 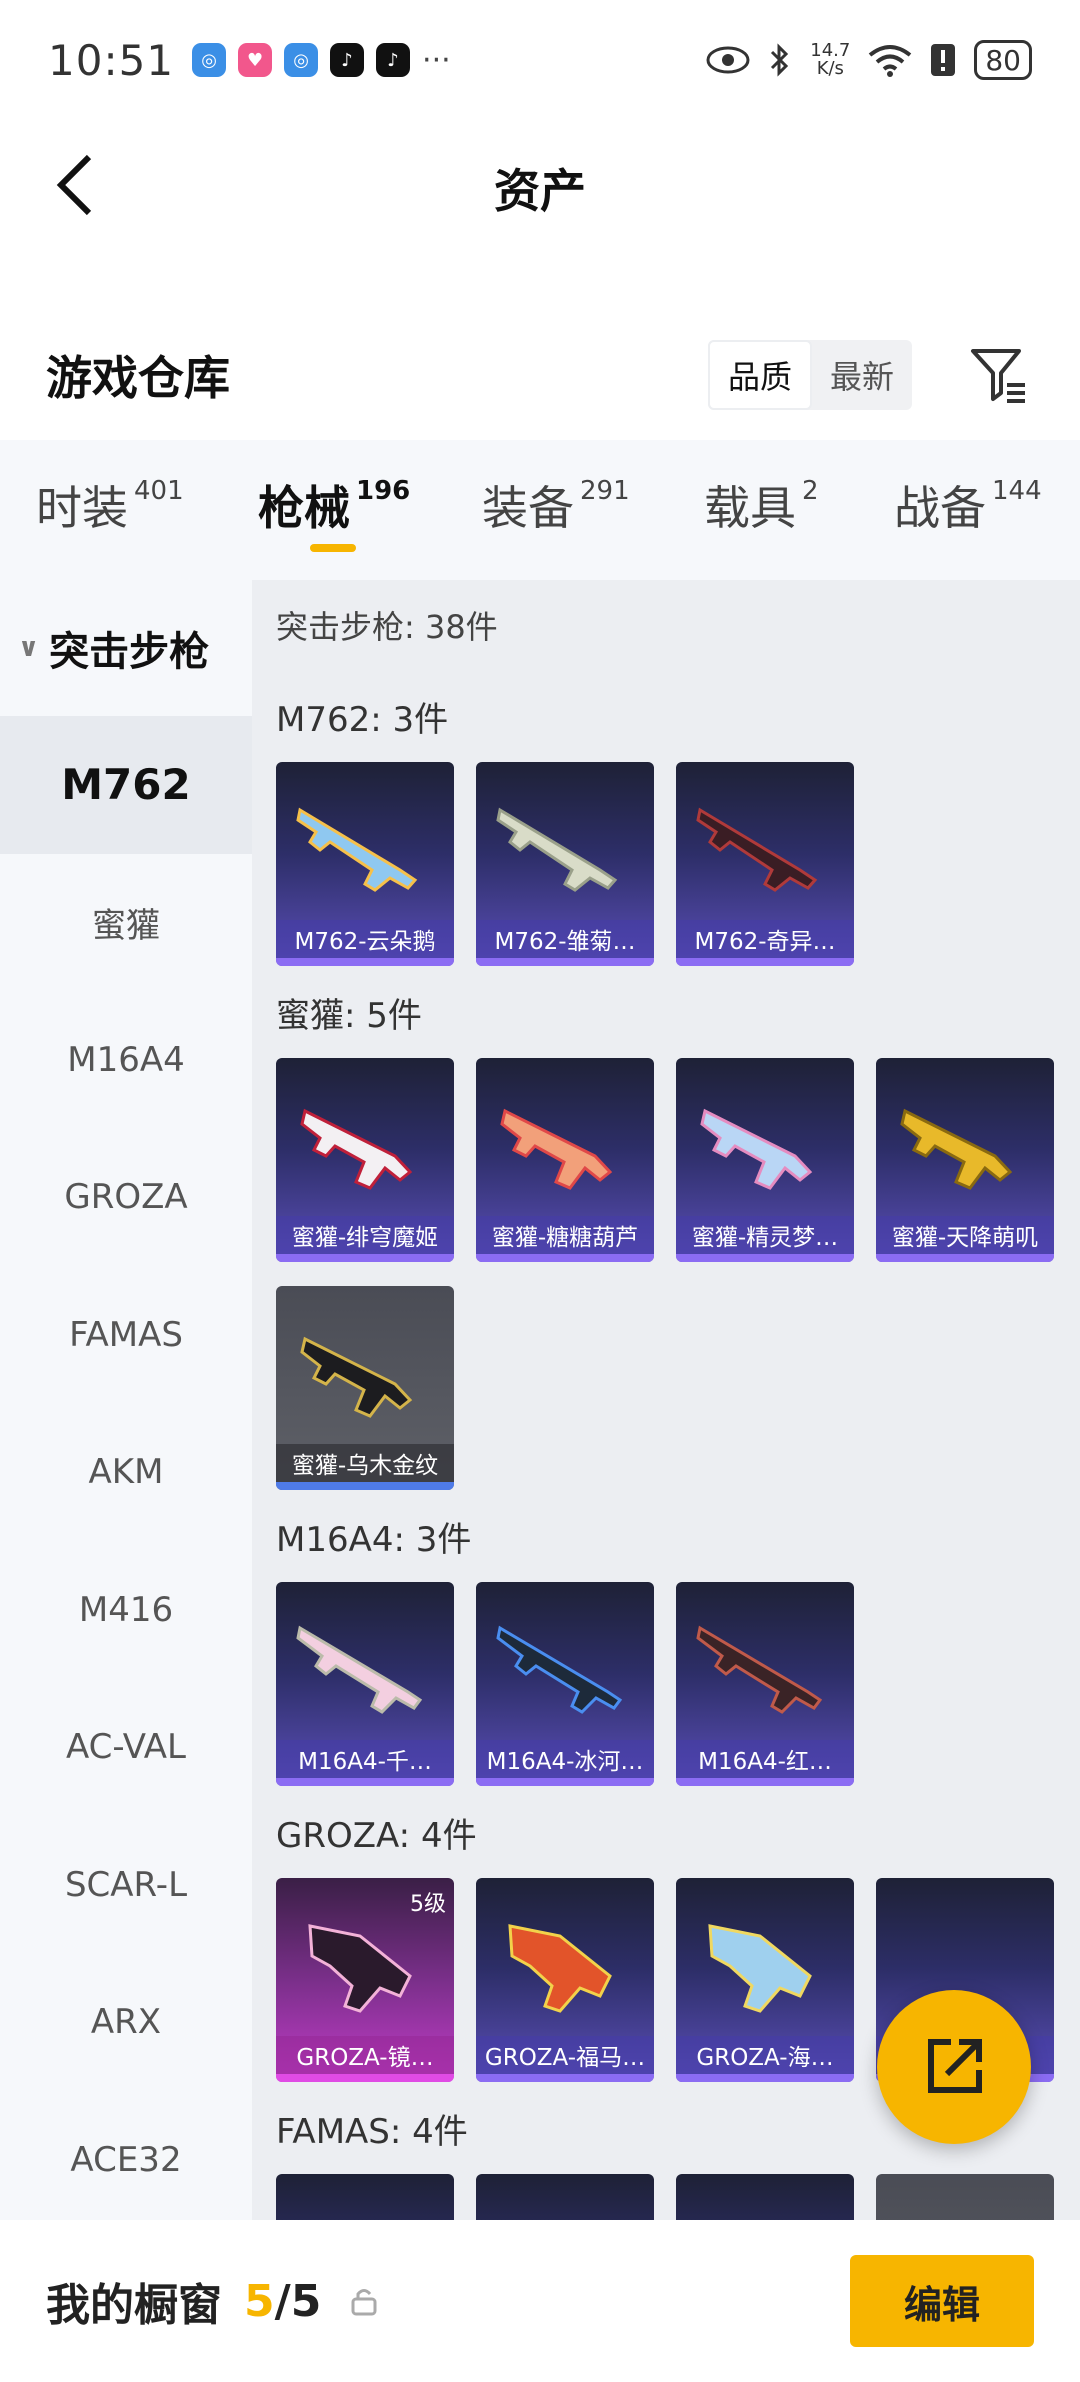 I want to click on tab-count: 144, so click(x=1017, y=491).